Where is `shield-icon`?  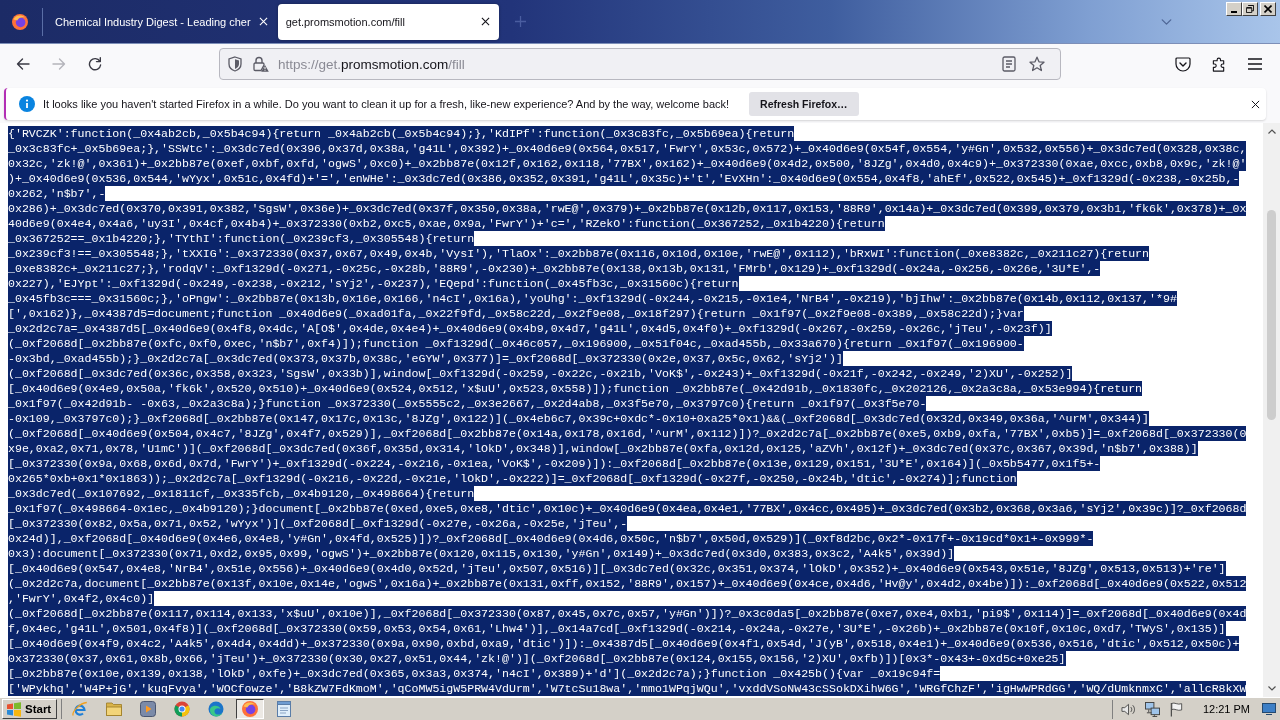 shield-icon is located at coordinates (235, 64).